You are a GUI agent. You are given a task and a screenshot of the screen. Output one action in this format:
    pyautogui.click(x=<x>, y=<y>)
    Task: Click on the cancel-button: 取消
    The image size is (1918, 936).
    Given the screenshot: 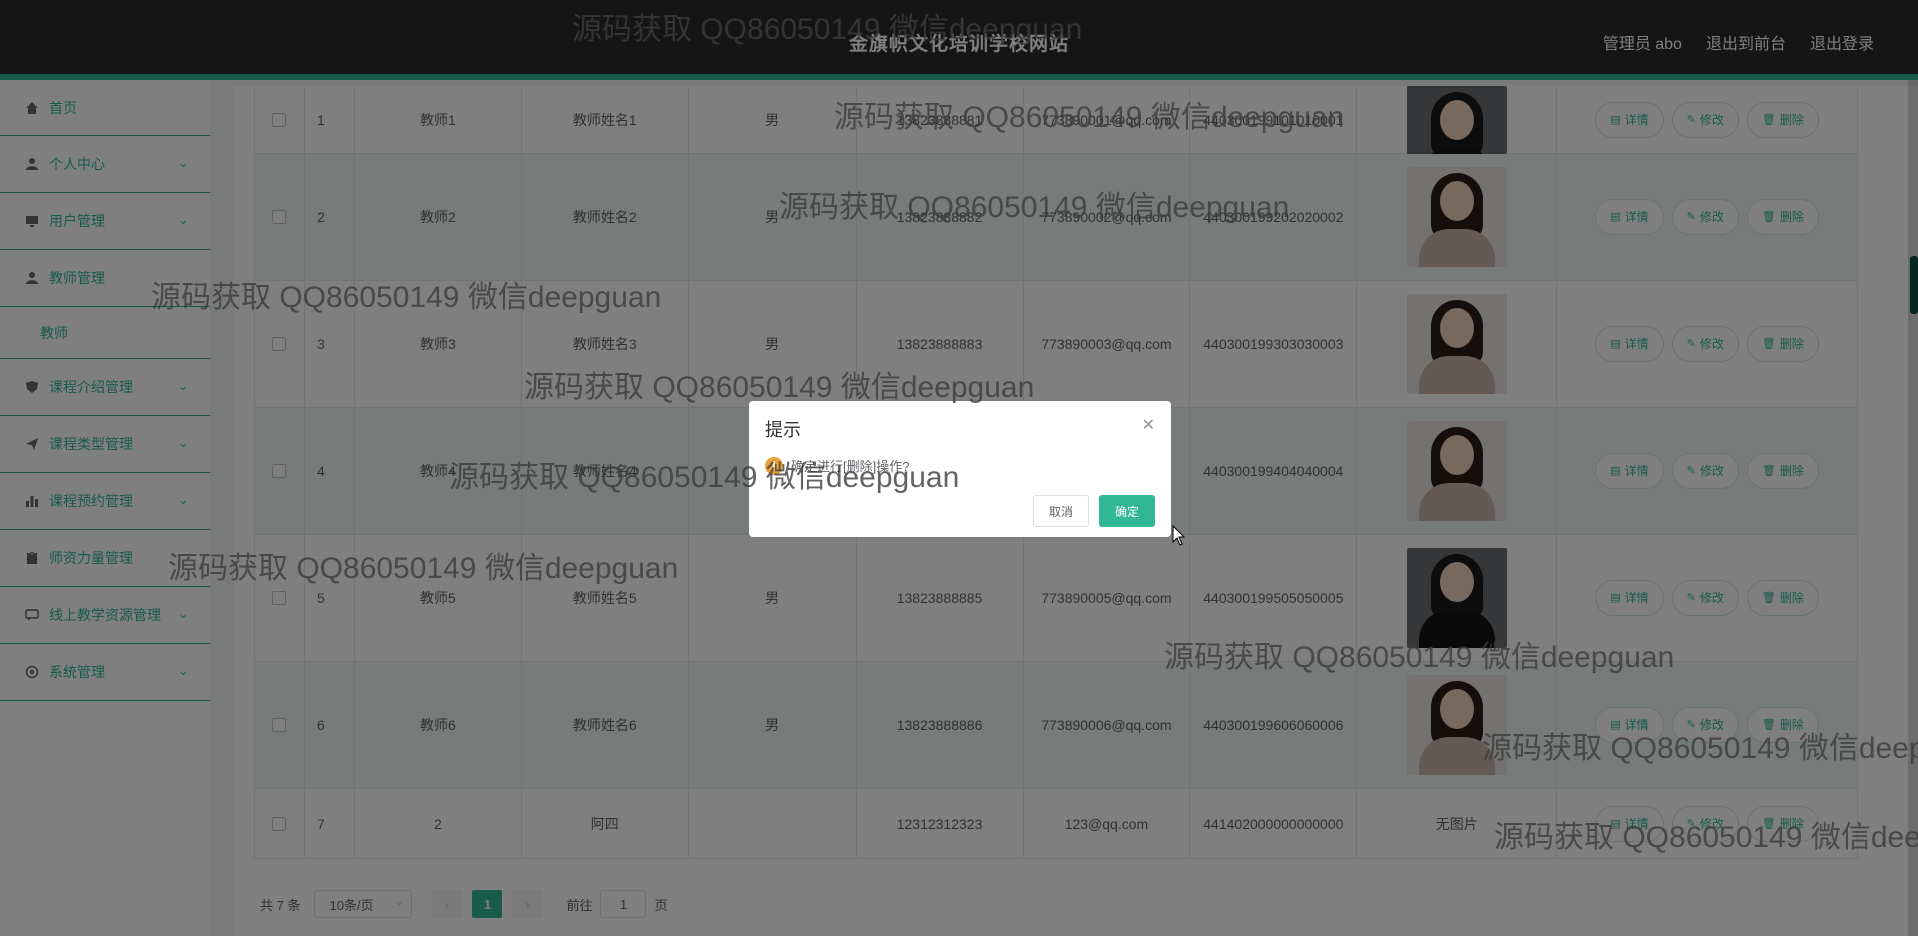 What is the action you would take?
    pyautogui.click(x=1061, y=511)
    